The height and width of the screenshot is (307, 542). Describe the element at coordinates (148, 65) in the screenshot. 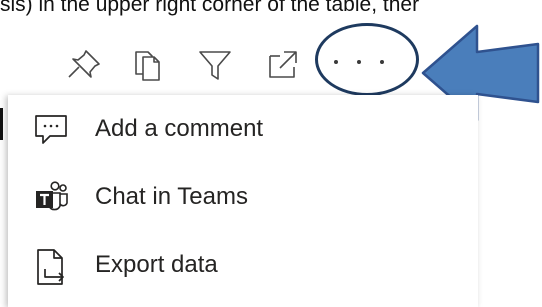

I see `copy-icon` at that location.